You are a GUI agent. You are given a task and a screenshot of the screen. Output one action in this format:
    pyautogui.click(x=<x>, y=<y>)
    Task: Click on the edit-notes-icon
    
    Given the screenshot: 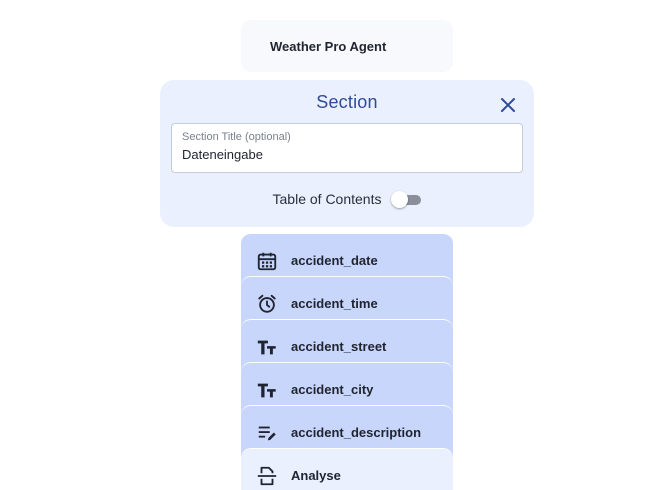 What is the action you would take?
    pyautogui.click(x=267, y=433)
    